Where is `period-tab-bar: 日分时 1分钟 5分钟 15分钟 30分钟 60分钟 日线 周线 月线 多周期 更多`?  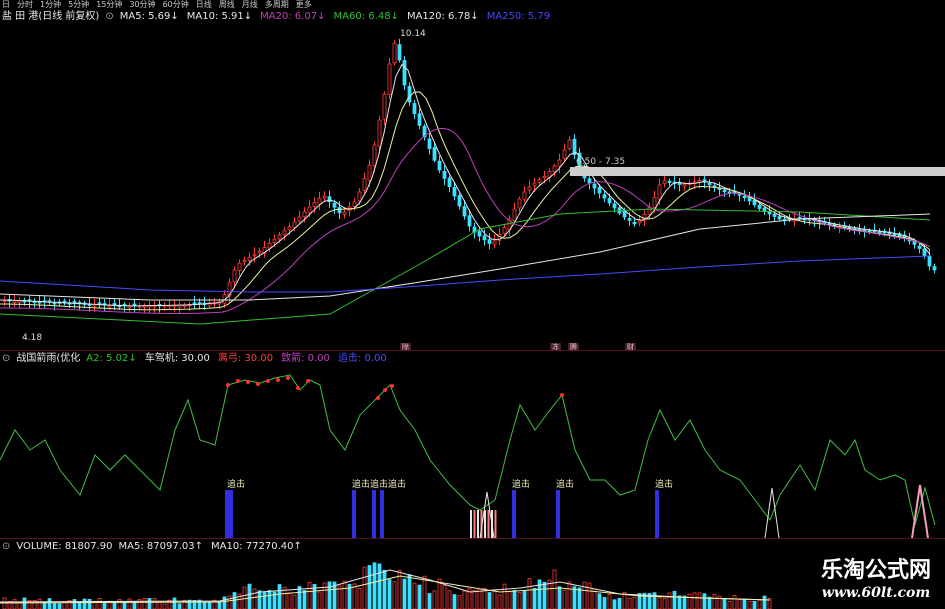
period-tab-bar: 日分时 1分钟 5分钟 15分钟 30分钟 60分钟 日线 周线 月线 多周期 更多 is located at coordinates (156, 5).